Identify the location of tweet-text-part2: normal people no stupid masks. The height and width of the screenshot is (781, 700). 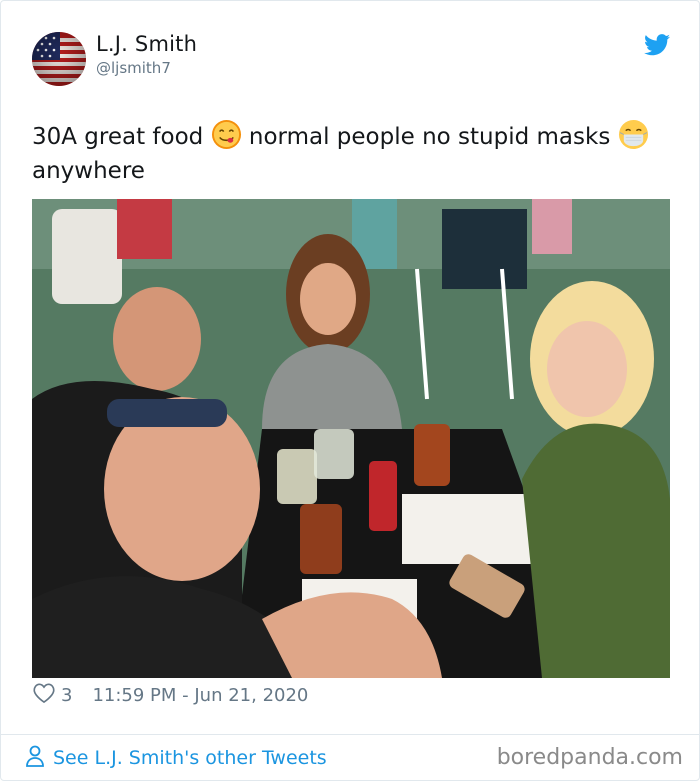
(429, 137).